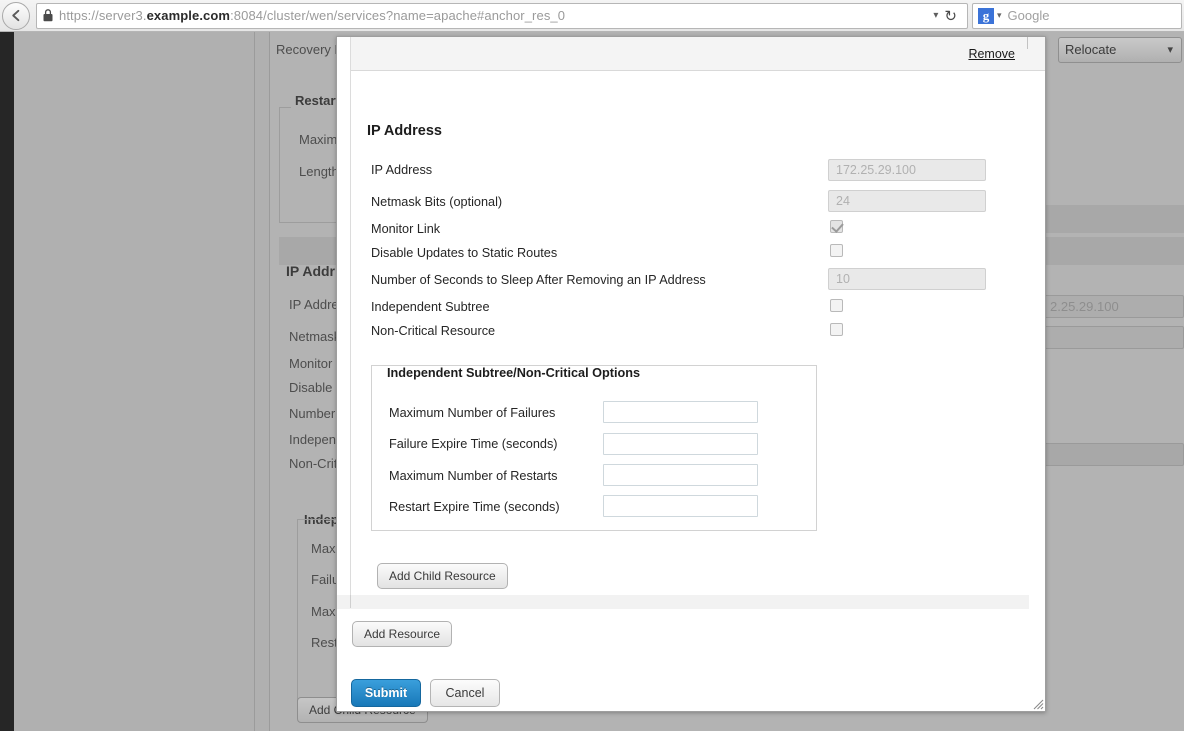 The width and height of the screenshot is (1184, 731). Describe the element at coordinates (312, 439) in the screenshot. I see `underlay-field-label-5: Indepen` at that location.